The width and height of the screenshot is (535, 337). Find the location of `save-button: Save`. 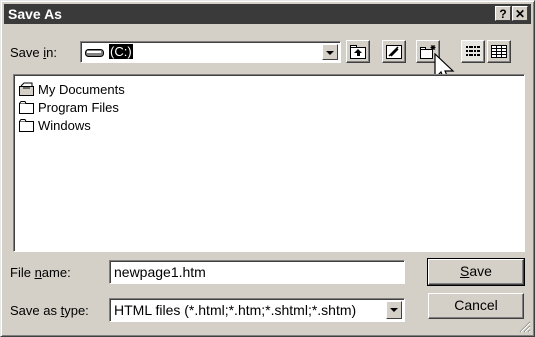

save-button: Save is located at coordinates (476, 272).